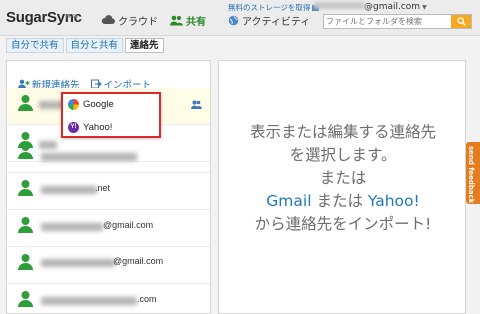 The image size is (480, 314). Describe the element at coordinates (98, 127) in the screenshot. I see `yahoo-label: Yahoo!` at that location.